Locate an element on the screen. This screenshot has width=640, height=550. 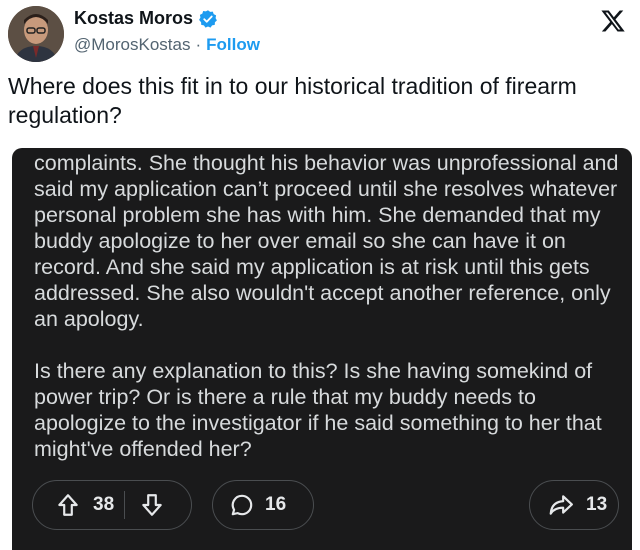
share-count: 13 is located at coordinates (597, 504).